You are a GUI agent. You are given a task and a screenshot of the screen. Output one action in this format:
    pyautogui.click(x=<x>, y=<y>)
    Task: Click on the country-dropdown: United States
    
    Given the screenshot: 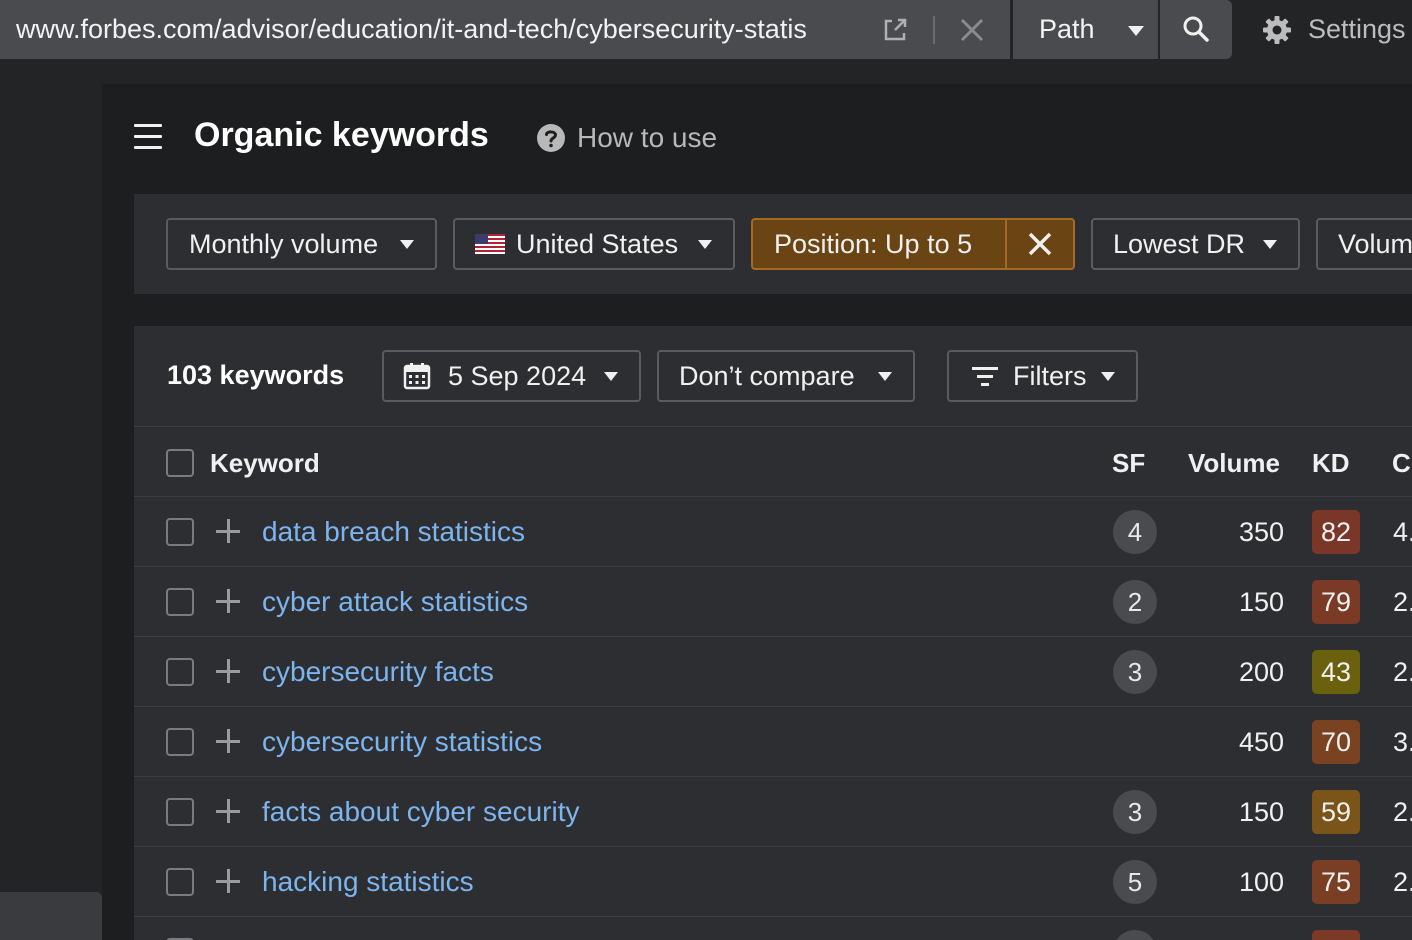 What is the action you would take?
    pyautogui.click(x=594, y=244)
    